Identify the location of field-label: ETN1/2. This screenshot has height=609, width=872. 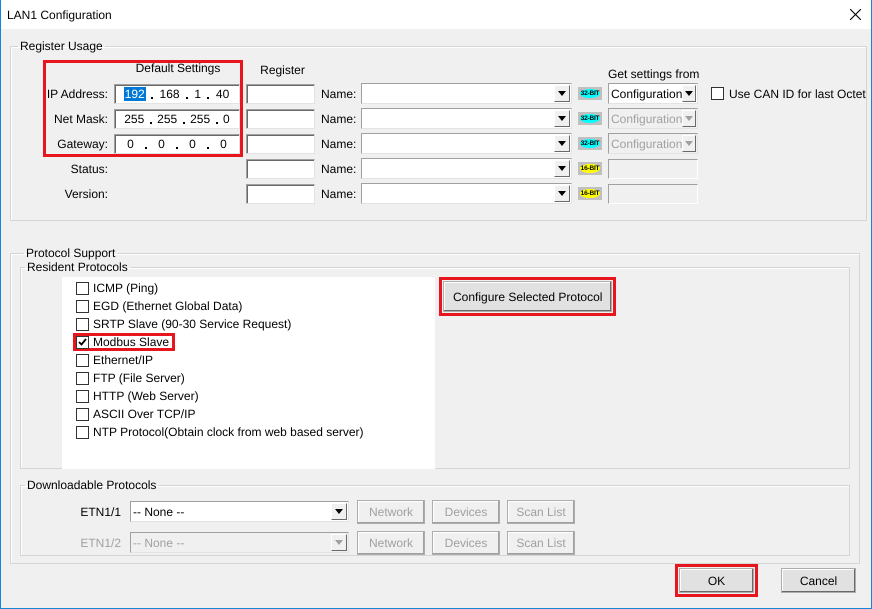
(100, 543).